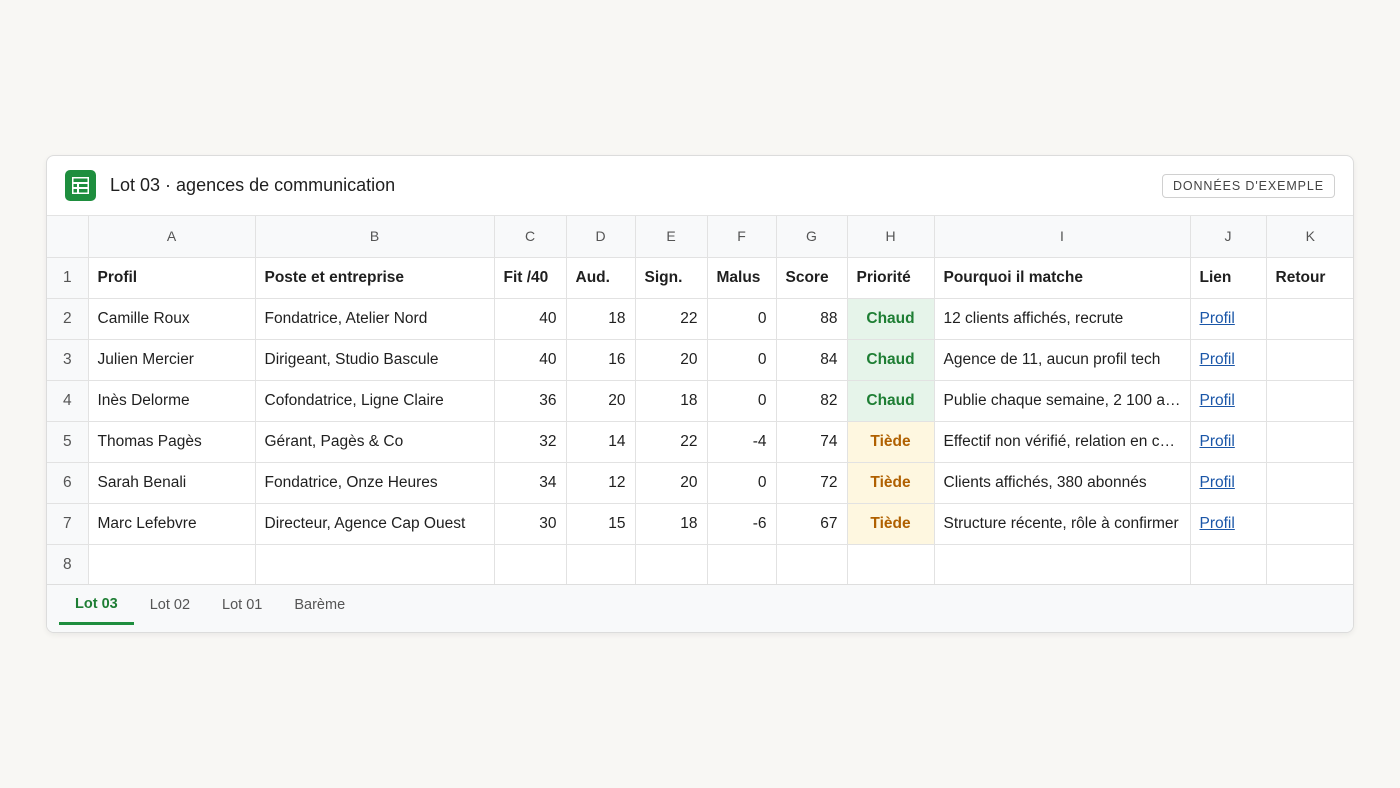 The width and height of the screenshot is (1400, 788). I want to click on cell-poste: Directeur, Agence Cap Ouest, so click(374, 523).